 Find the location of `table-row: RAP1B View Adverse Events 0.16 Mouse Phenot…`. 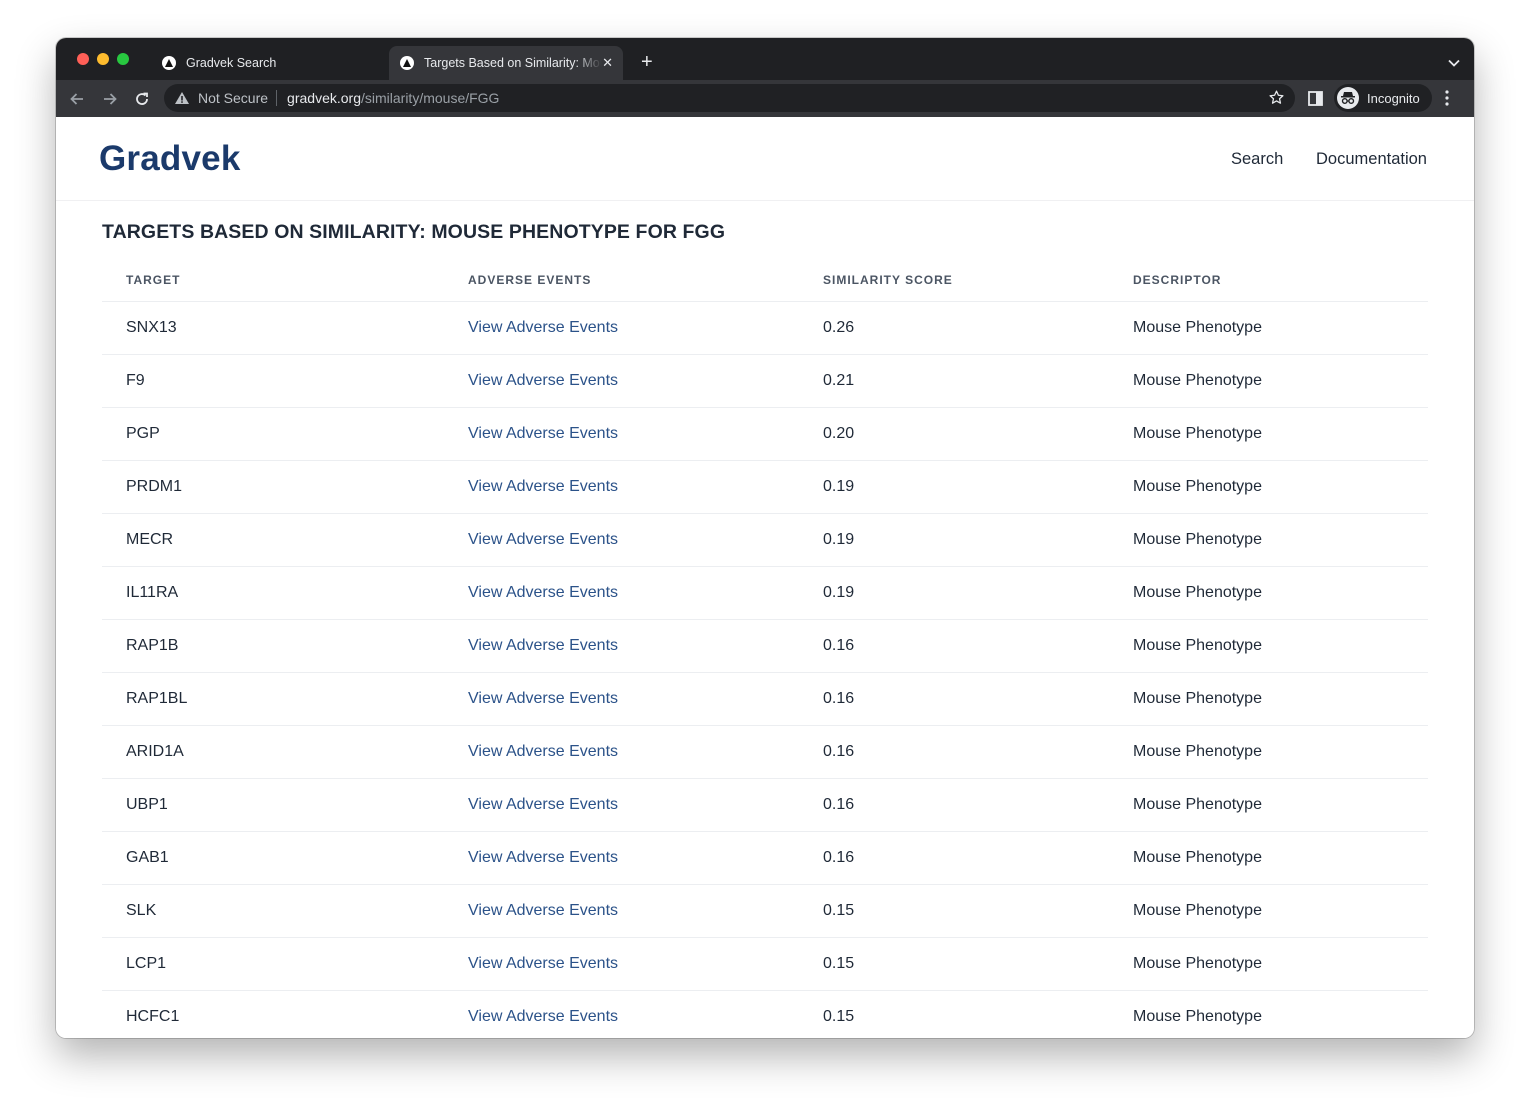

table-row: RAP1B View Adverse Events 0.16 Mouse Phenot… is located at coordinates (765, 646).